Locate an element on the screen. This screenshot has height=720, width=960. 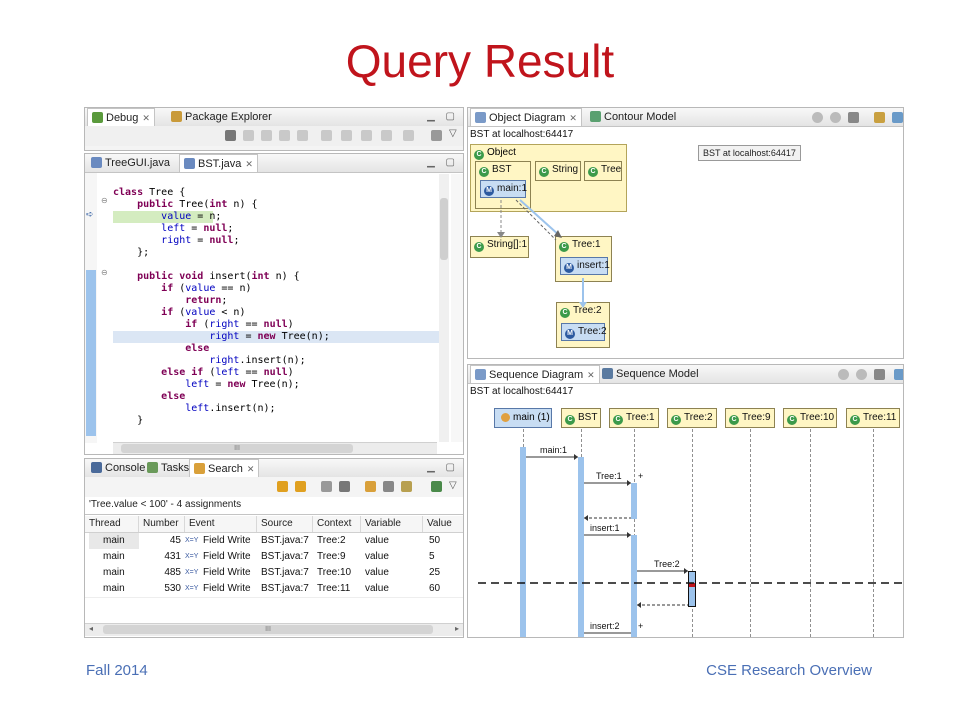
console-icon is located at coordinates (96, 467).